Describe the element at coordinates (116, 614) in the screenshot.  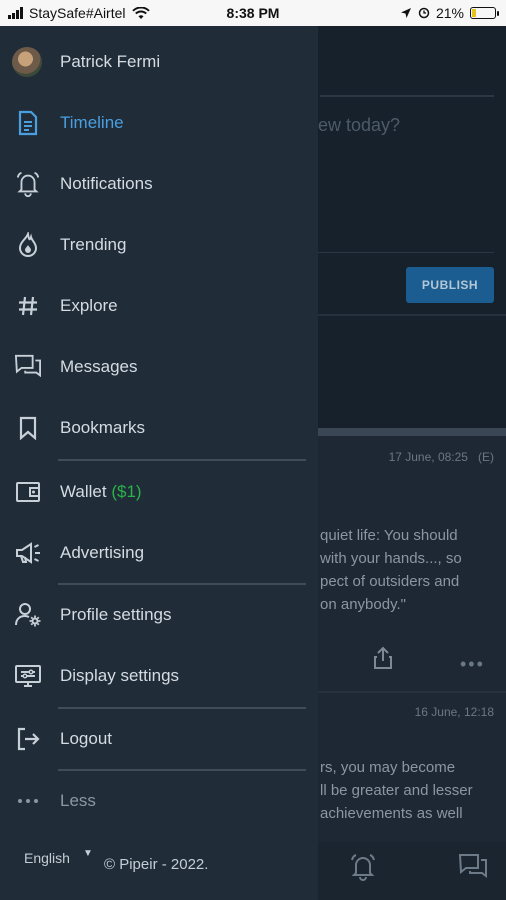
I see `menu-item-label: Profile settings` at that location.